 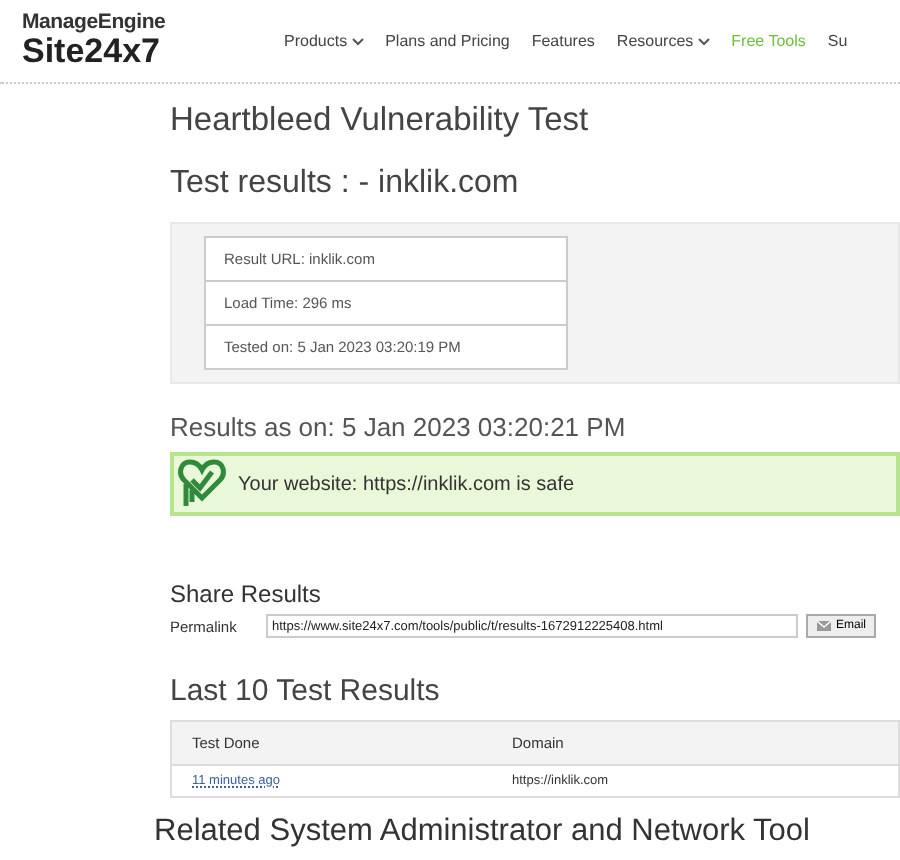 What do you see at coordinates (483, 832) in the screenshot?
I see `related-heading: Related System Administrator and Network Tool` at bounding box center [483, 832].